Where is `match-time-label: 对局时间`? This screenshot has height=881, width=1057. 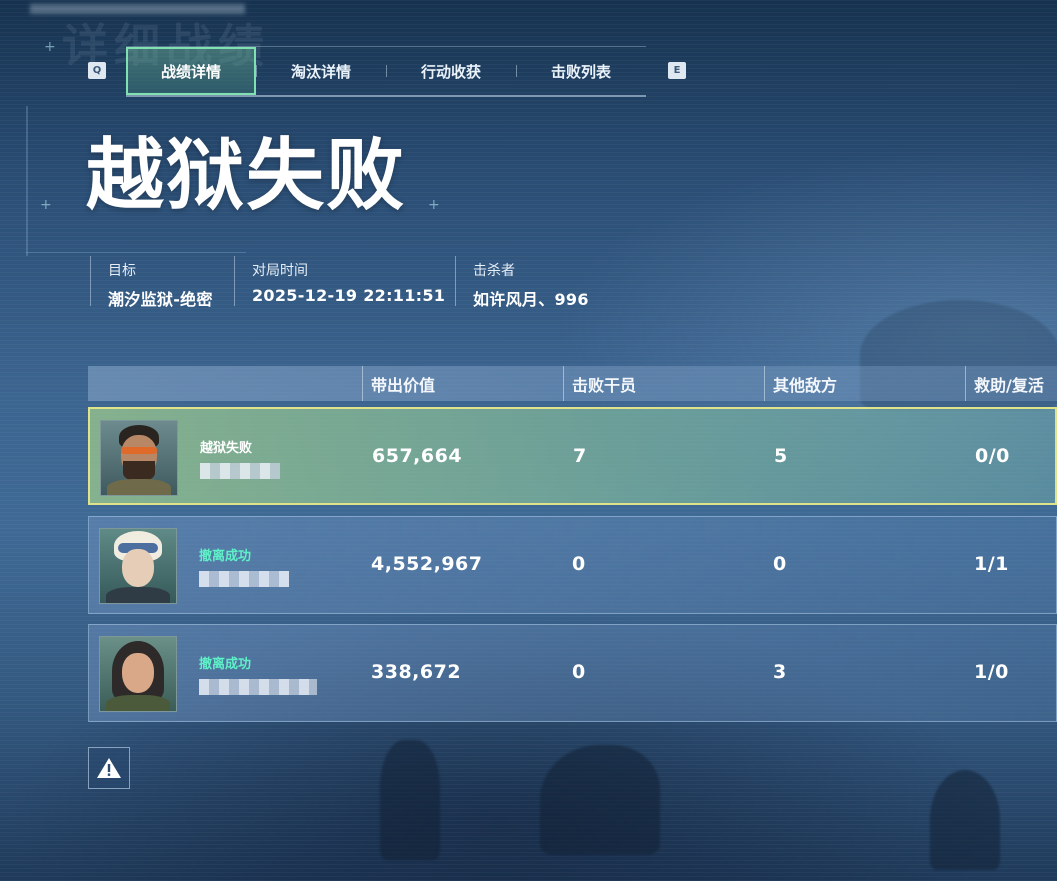 match-time-label: 对局时间 is located at coordinates (280, 271).